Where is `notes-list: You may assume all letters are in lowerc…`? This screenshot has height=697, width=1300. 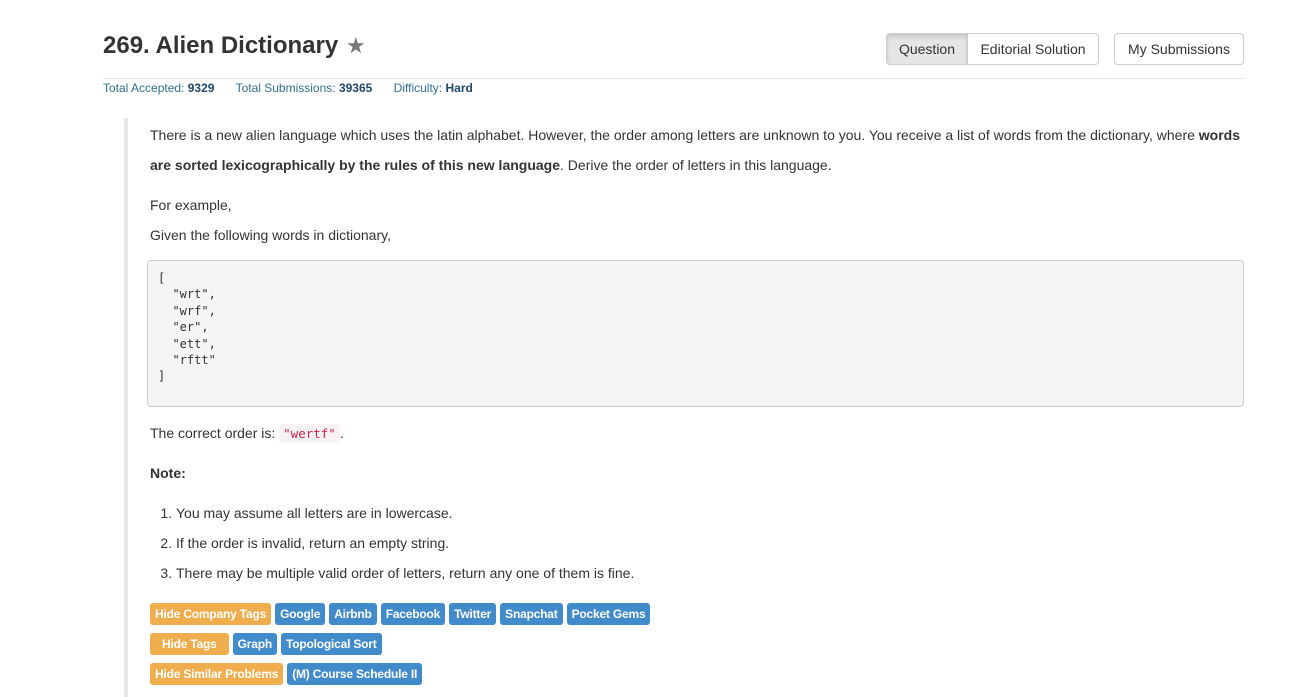
notes-list: You may assume all letters are in lowerc… is located at coordinates (392, 543).